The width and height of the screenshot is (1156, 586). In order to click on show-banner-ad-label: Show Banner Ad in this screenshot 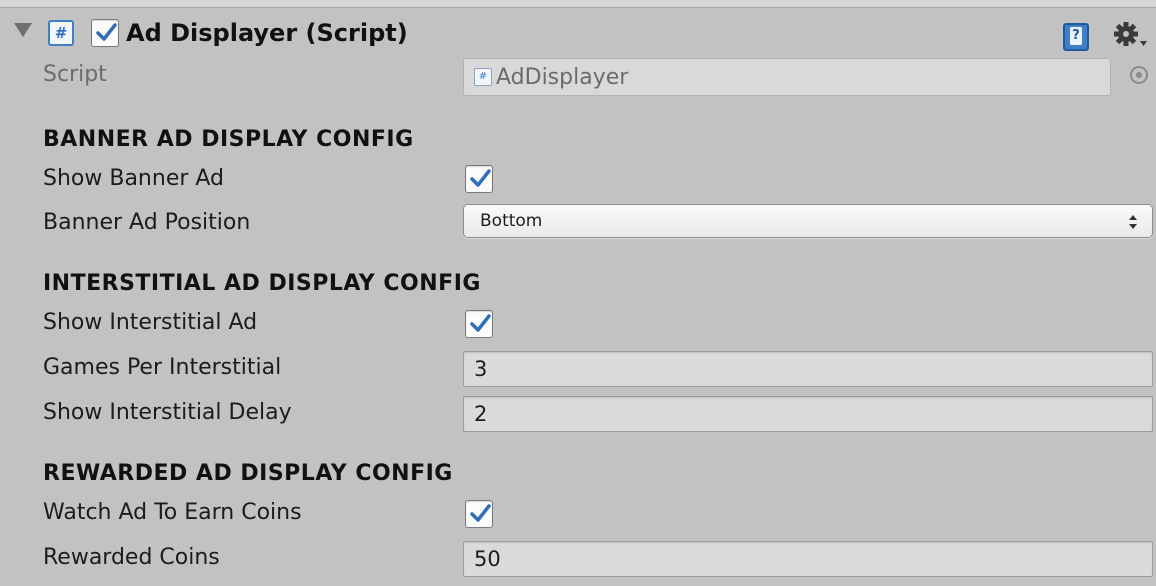, I will do `click(134, 178)`.